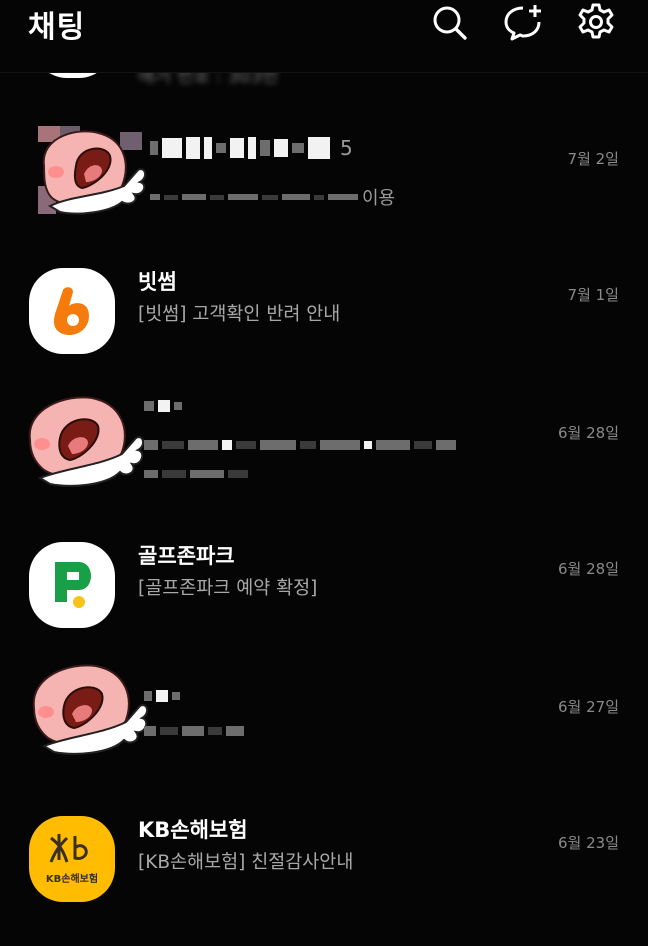  What do you see at coordinates (246, 862) in the screenshot?
I see `chat-message: [KB손해보험] 친절감사안내` at bounding box center [246, 862].